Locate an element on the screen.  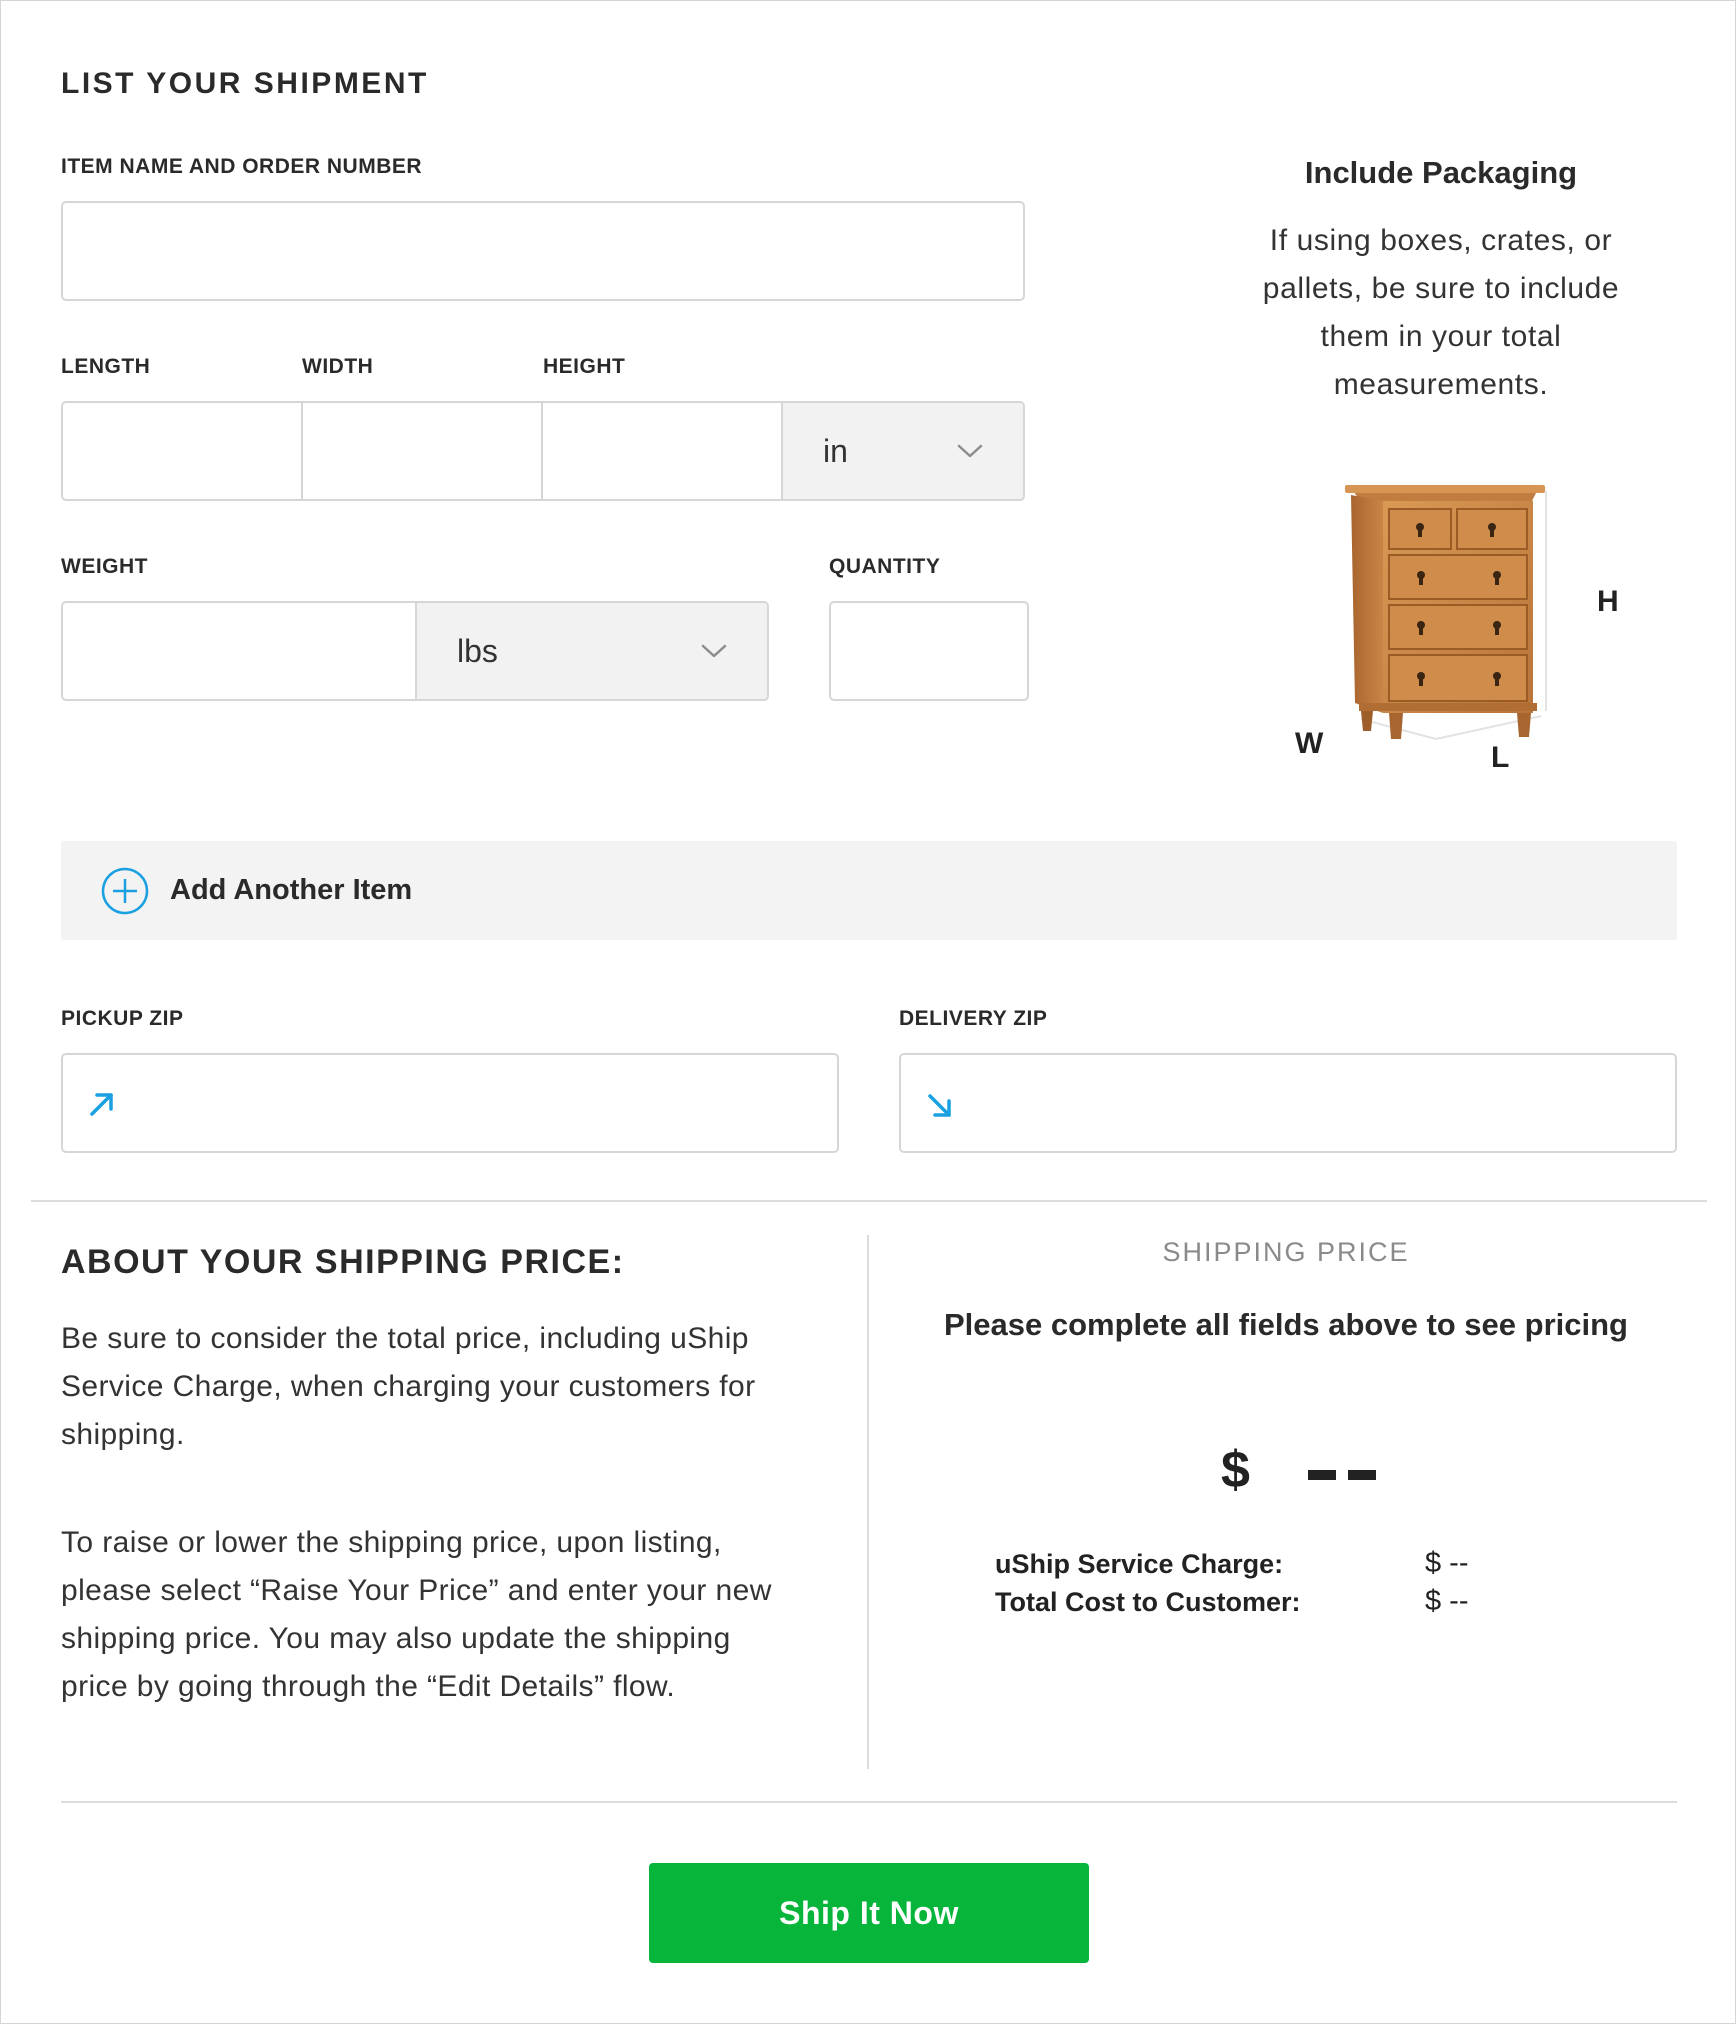
dimensions-group: in is located at coordinates (543, 451).